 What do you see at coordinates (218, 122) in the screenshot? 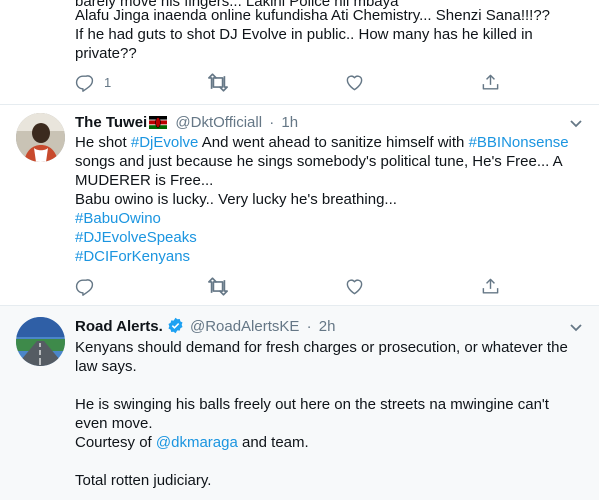
I see `author-handle: @DktOfficiall` at bounding box center [218, 122].